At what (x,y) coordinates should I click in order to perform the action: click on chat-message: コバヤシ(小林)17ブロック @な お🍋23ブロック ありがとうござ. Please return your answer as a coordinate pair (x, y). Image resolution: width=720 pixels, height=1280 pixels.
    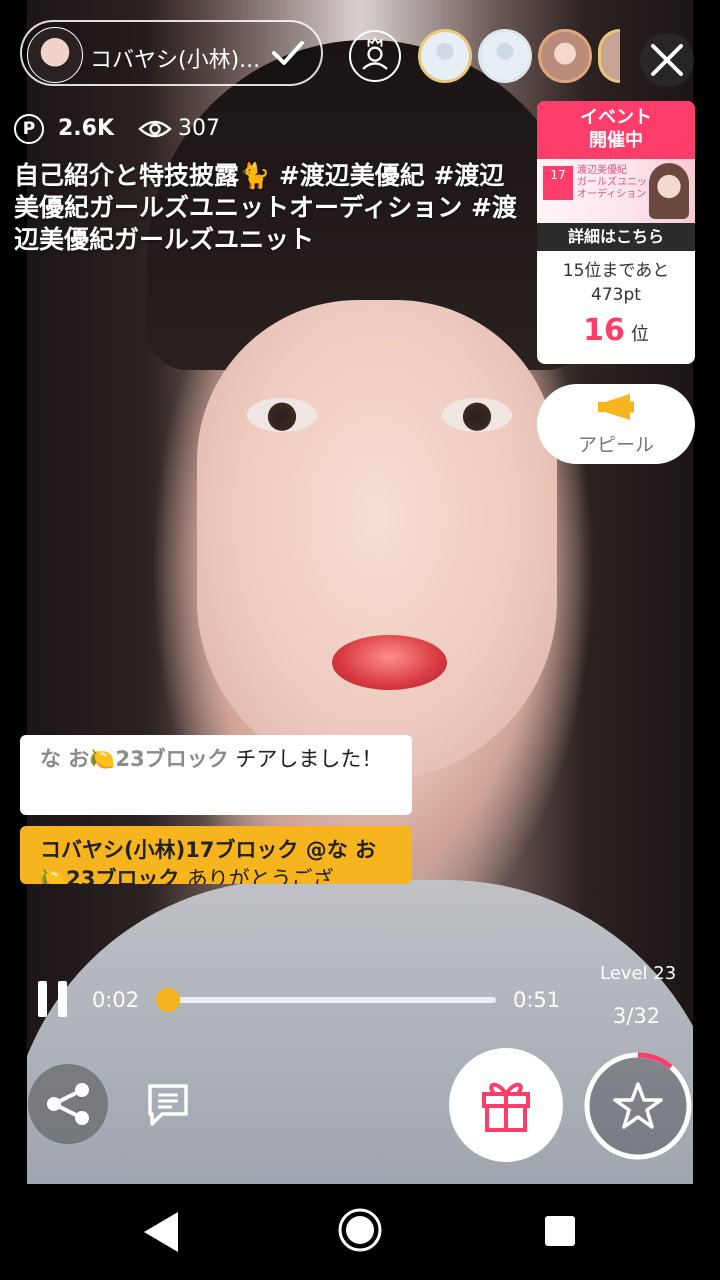
    Looking at the image, I should click on (216, 855).